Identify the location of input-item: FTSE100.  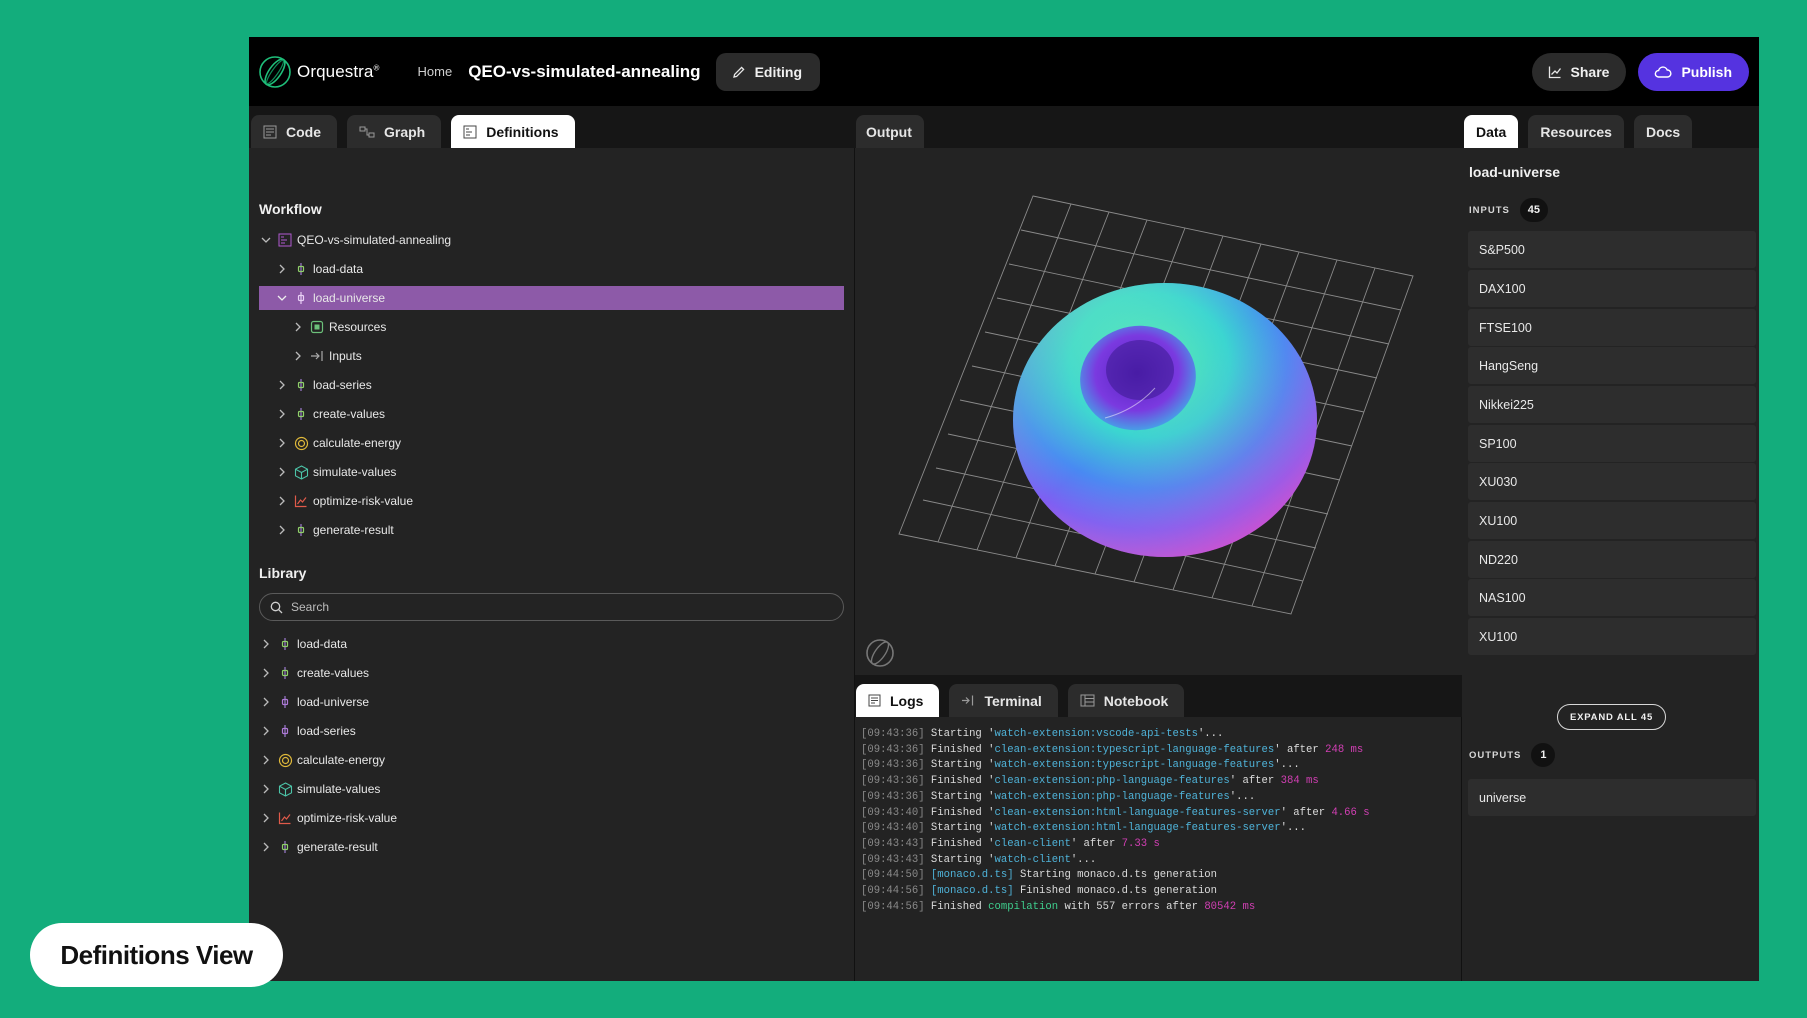
(1612, 327).